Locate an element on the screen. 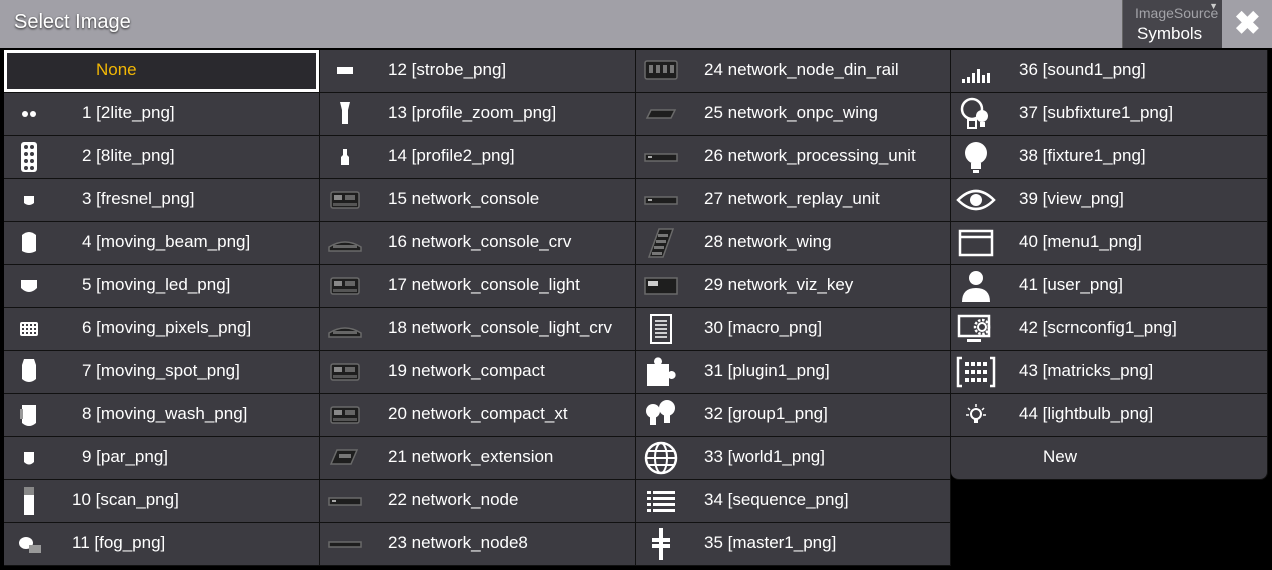 This screenshot has width=1272, height=570. image-item-label: 37 [subfixture1_png] is located at coordinates (1096, 112).